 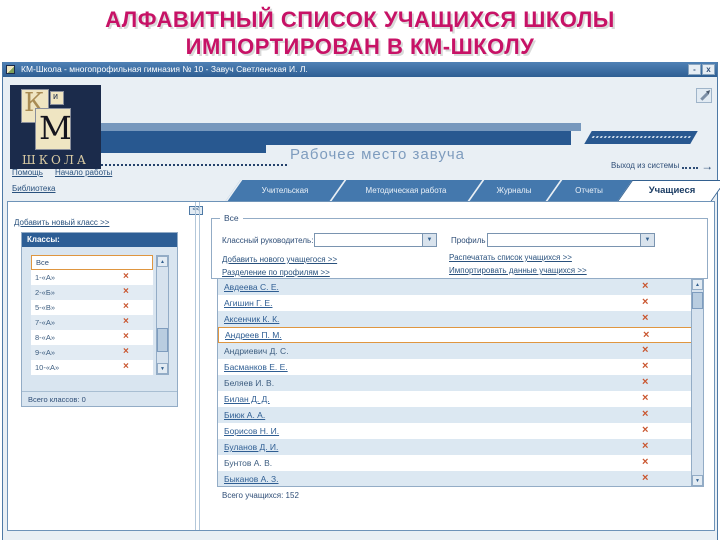 I want to click on student-row-selected: Андреев П. М. ×, so click(x=460, y=335).